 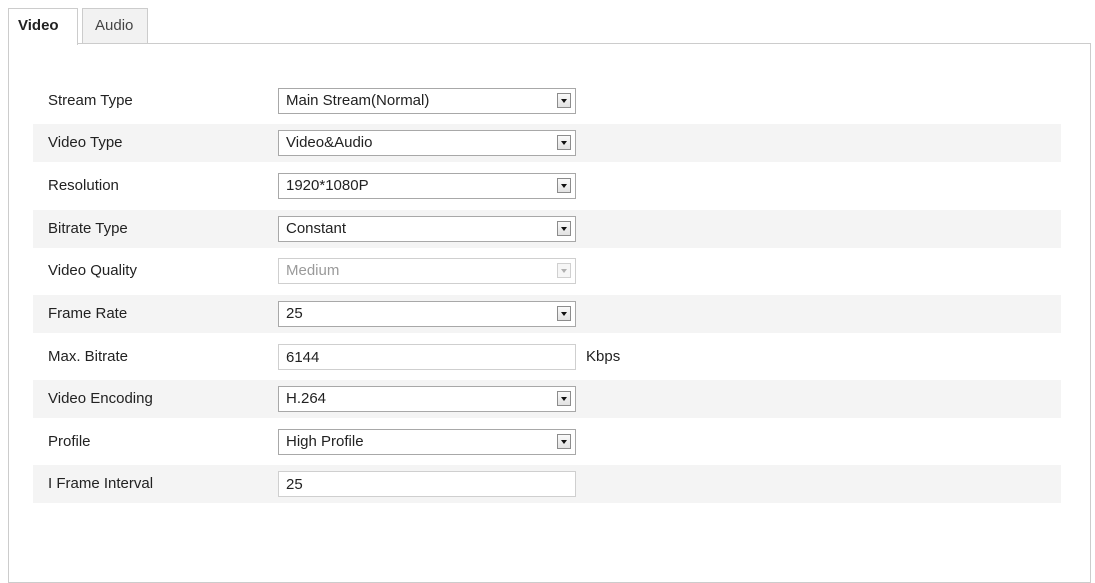 What do you see at coordinates (427, 314) in the screenshot?
I see `frame-rate-select: 25` at bounding box center [427, 314].